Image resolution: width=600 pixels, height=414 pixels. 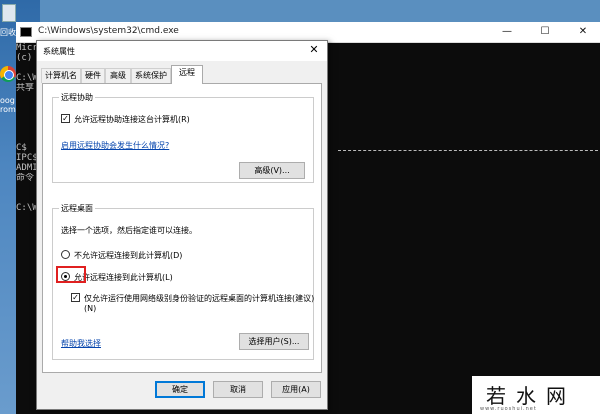 What do you see at coordinates (8, 74) in the screenshot?
I see `chrome-icon` at bounding box center [8, 74].